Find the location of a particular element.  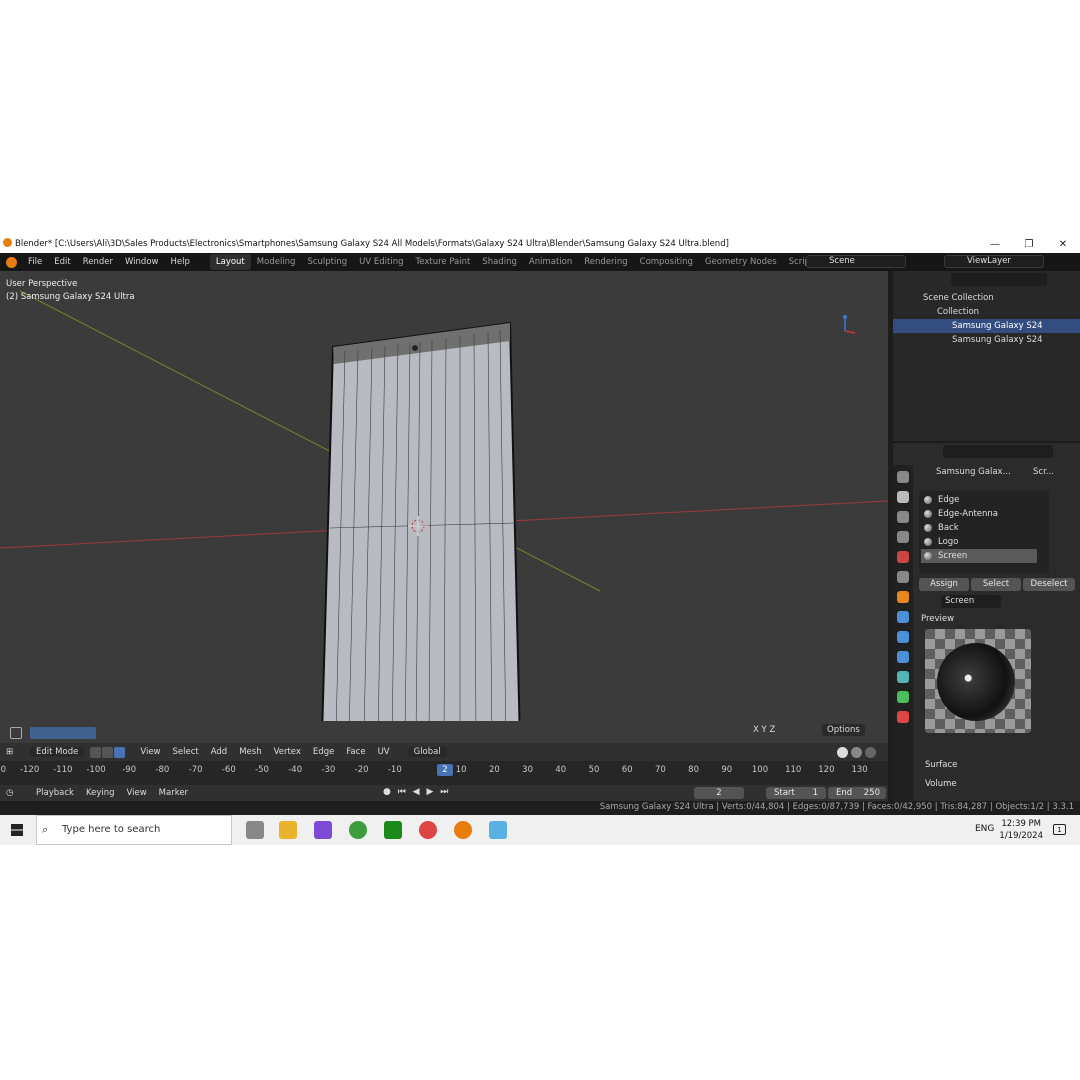

material-slot-logo: Logo is located at coordinates (979, 542).